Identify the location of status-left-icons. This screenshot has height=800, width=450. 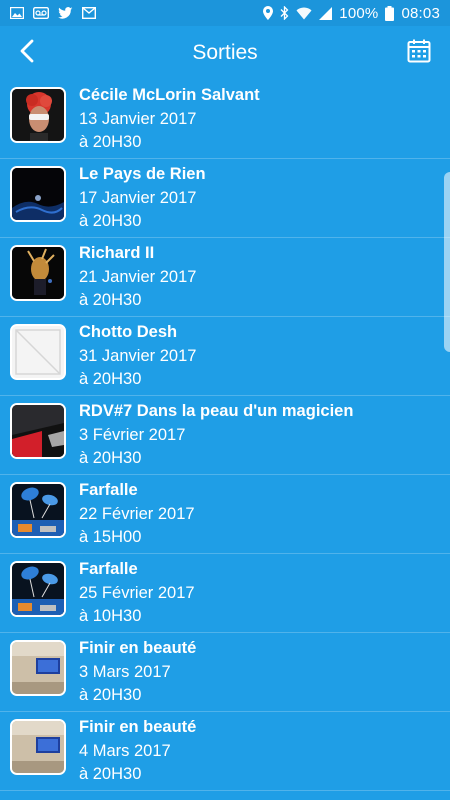
(48, 13).